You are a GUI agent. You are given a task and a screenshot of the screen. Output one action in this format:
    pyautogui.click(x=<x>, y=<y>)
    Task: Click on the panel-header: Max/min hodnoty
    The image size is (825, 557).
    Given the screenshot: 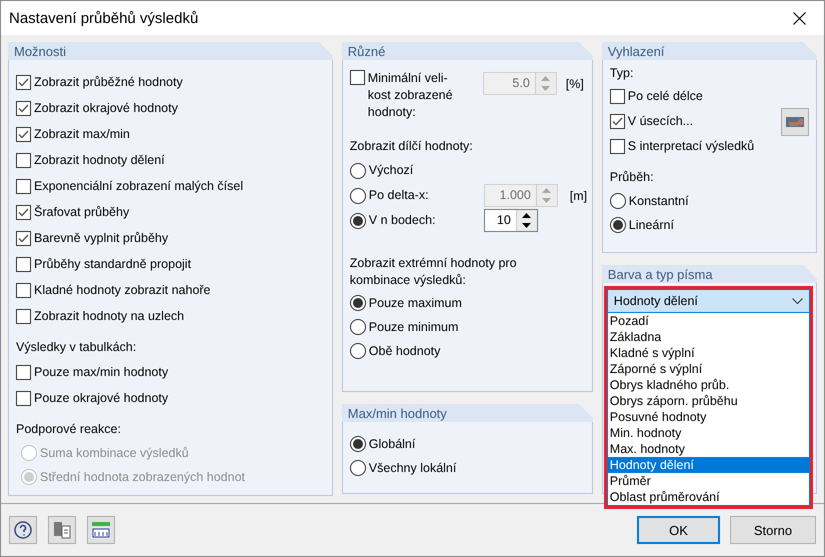 What is the action you would take?
    pyautogui.click(x=467, y=413)
    